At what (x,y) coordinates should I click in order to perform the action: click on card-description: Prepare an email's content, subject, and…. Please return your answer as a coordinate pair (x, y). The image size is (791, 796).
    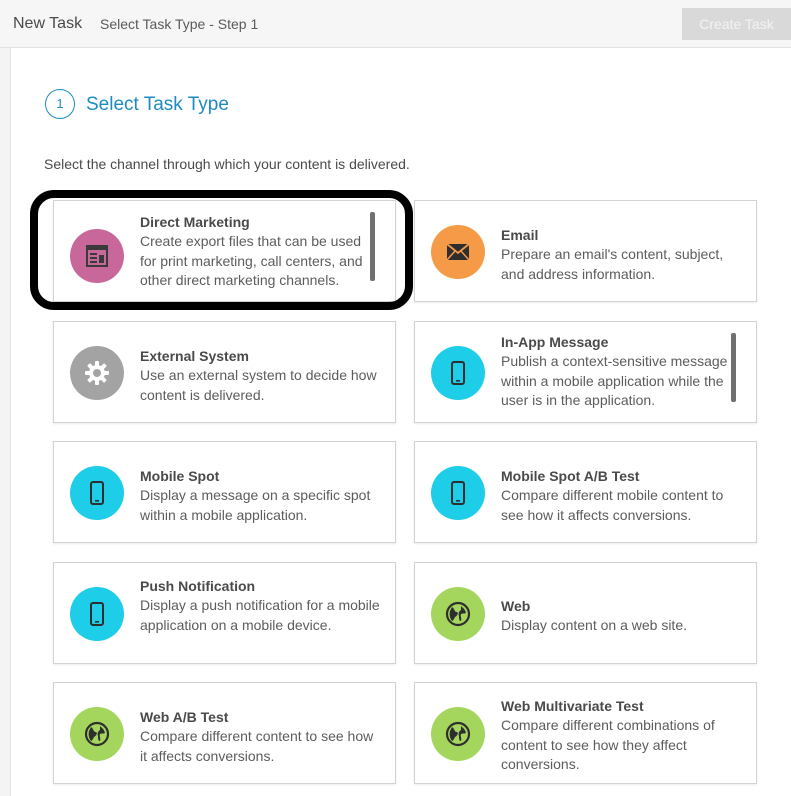
    Looking at the image, I should click on (612, 264).